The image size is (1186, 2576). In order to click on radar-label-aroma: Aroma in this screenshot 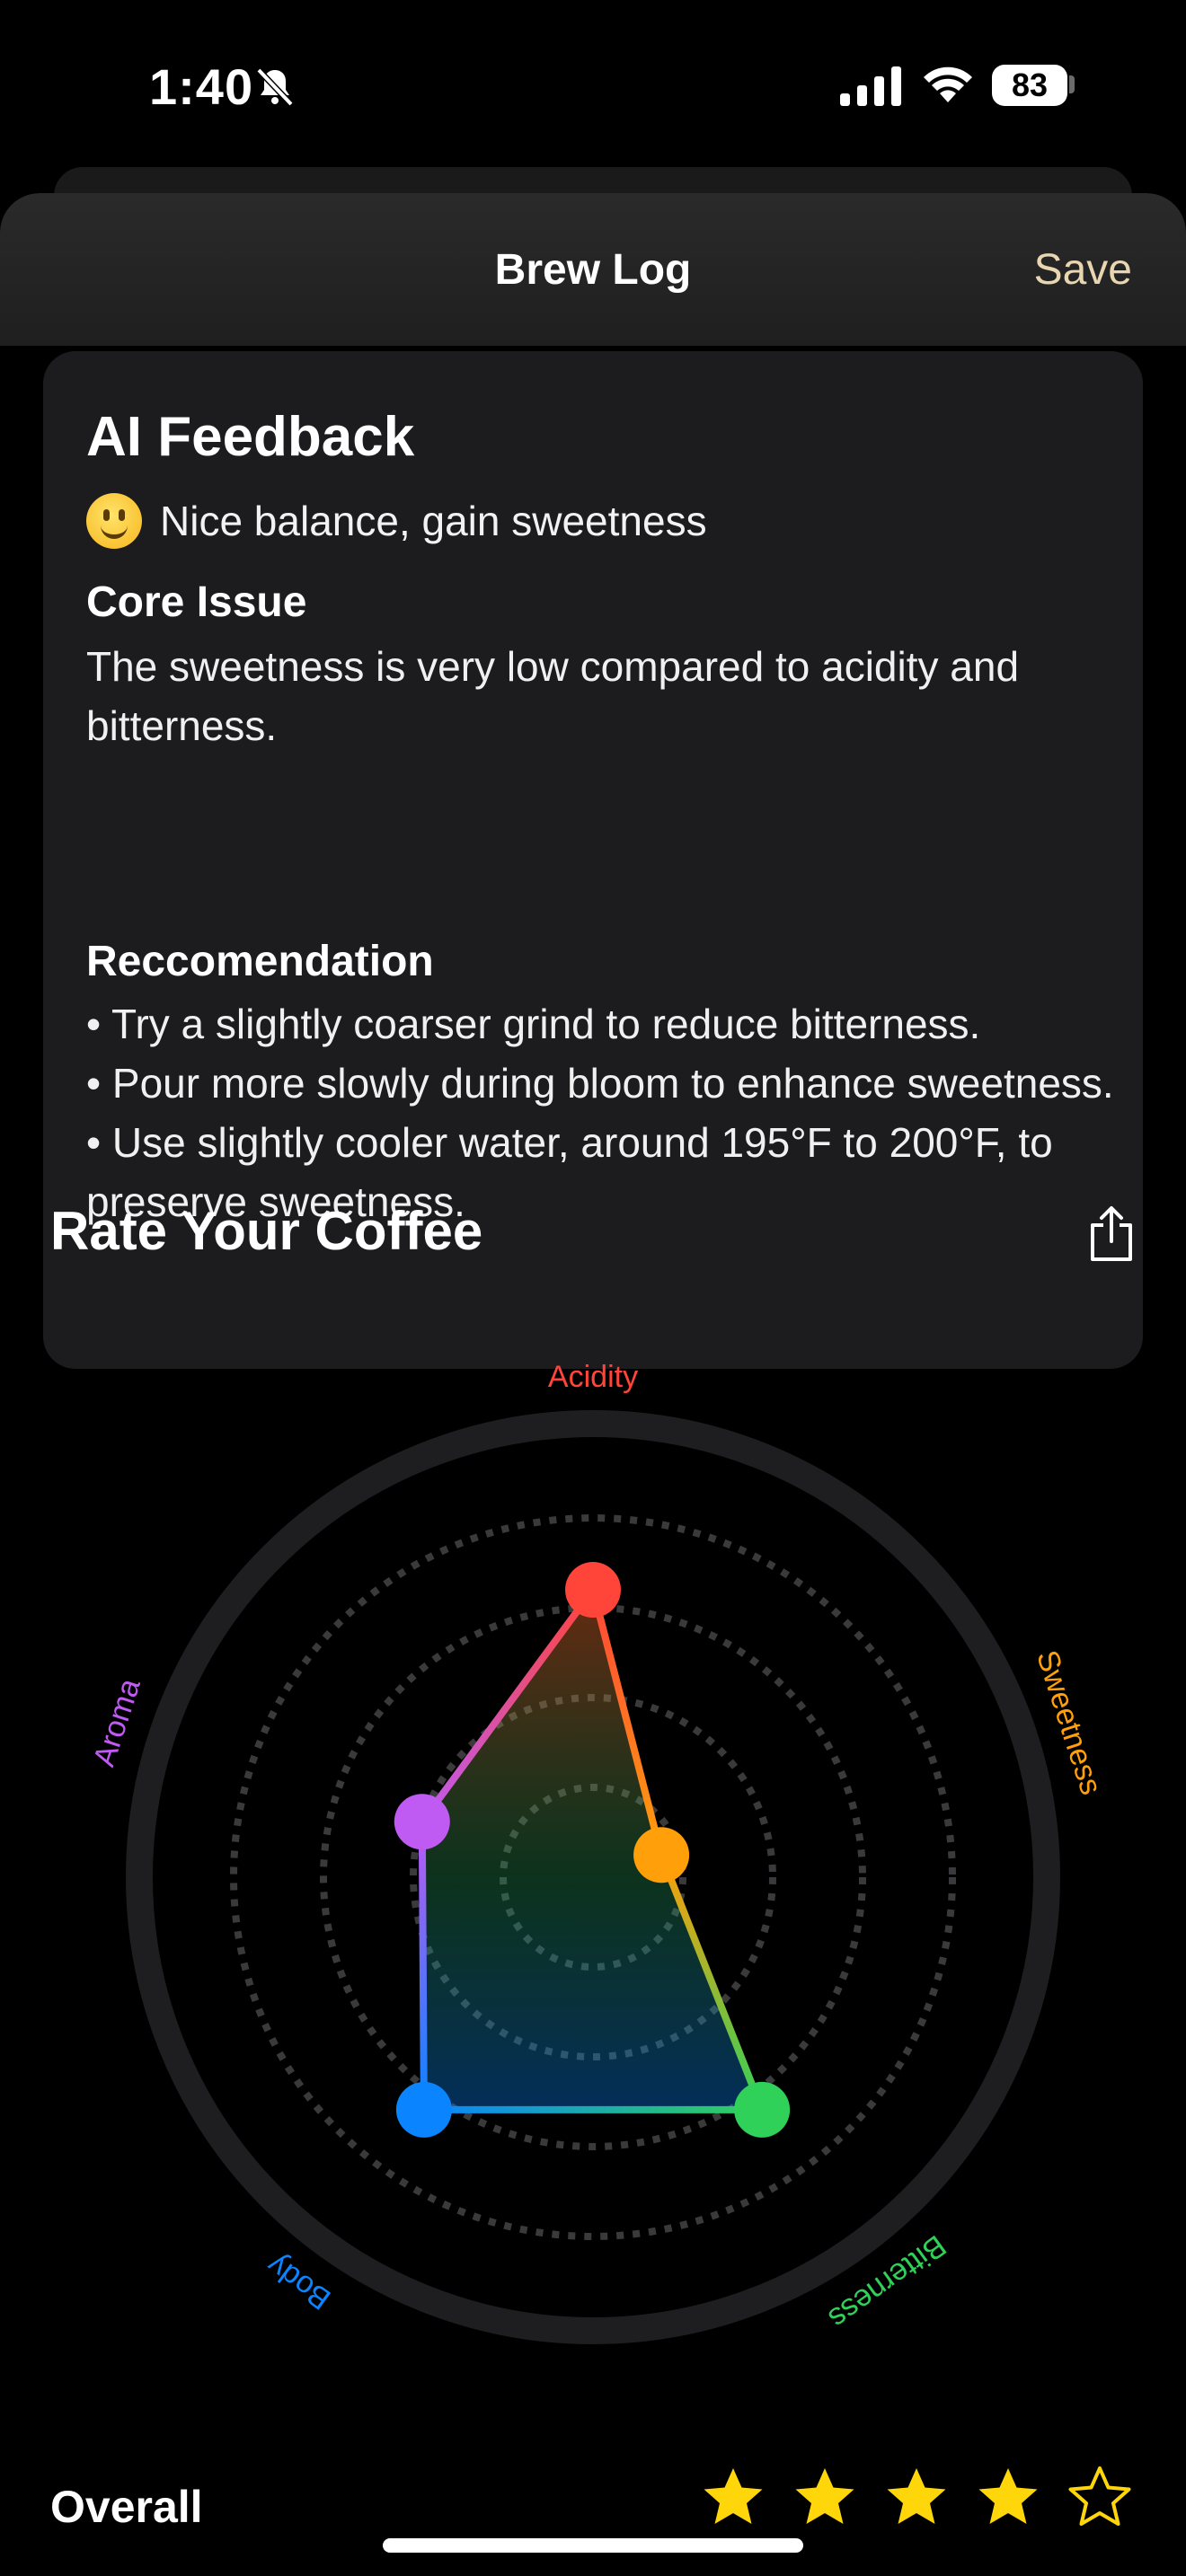, I will do `click(117, 1722)`.